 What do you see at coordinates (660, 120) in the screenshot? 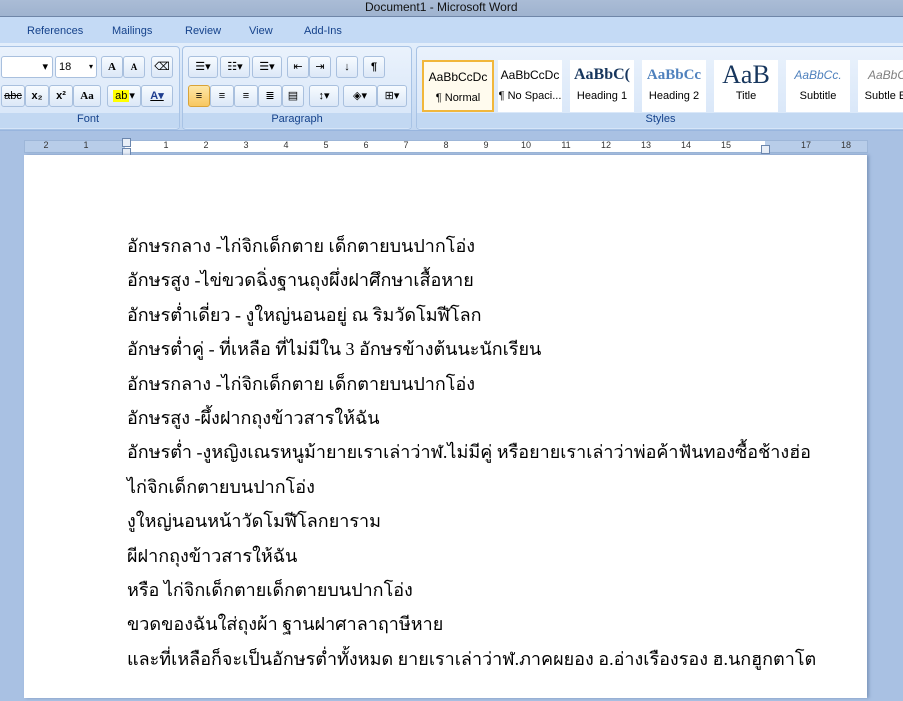
I see `styles-group-label: Styles` at bounding box center [660, 120].